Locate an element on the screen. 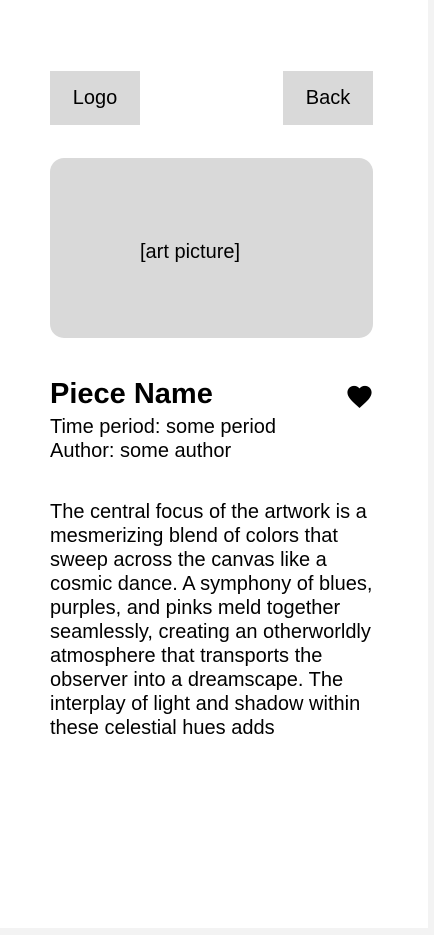 Image resolution: width=434 pixels, height=935 pixels. back-button: Back is located at coordinates (328, 98).